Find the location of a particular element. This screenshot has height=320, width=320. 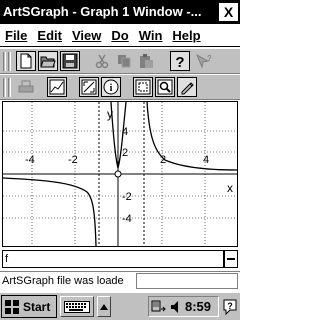

input-panel-menu-button is located at coordinates (104, 306).